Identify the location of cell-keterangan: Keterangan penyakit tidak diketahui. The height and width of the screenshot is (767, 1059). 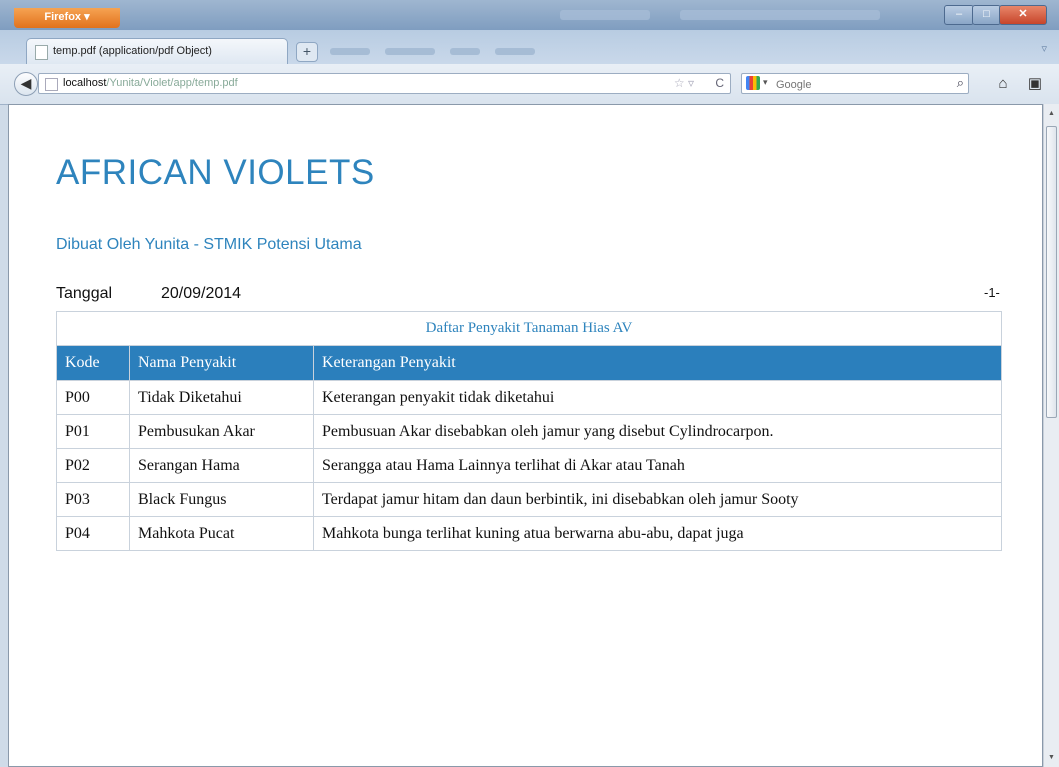
(657, 397).